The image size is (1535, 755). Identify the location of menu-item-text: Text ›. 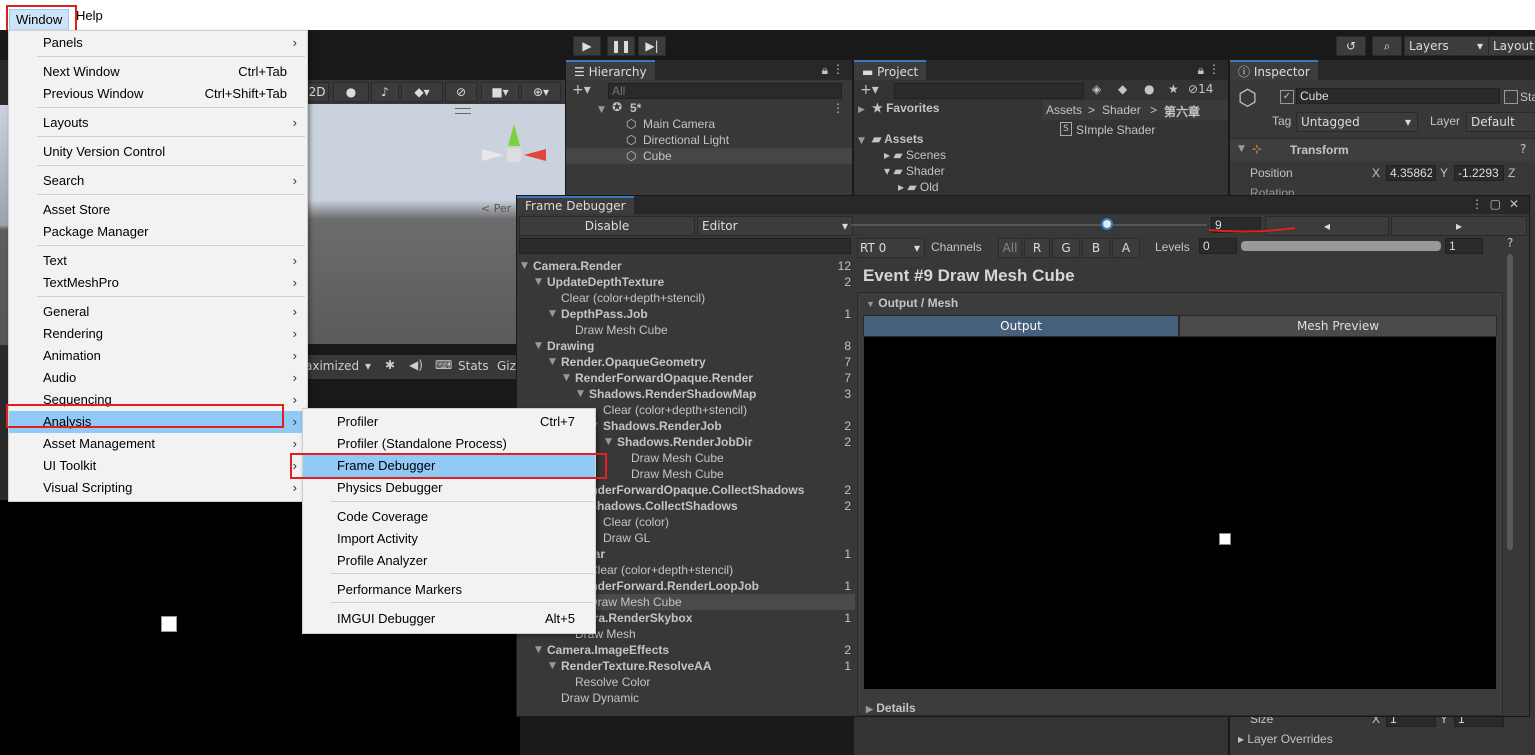
(158, 261).